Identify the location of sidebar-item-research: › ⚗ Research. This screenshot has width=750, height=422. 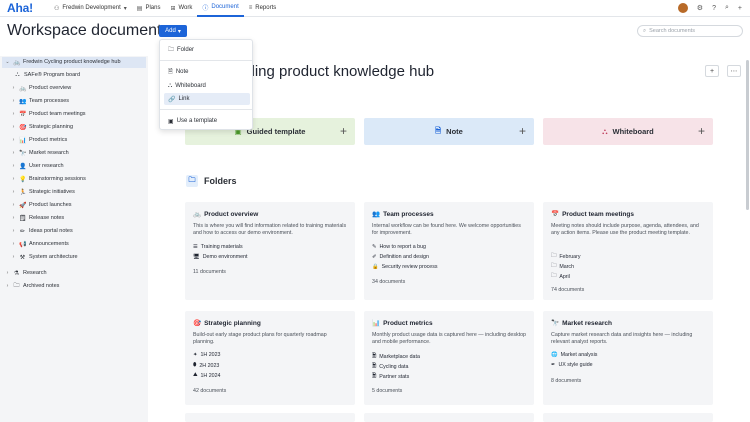
(26, 273).